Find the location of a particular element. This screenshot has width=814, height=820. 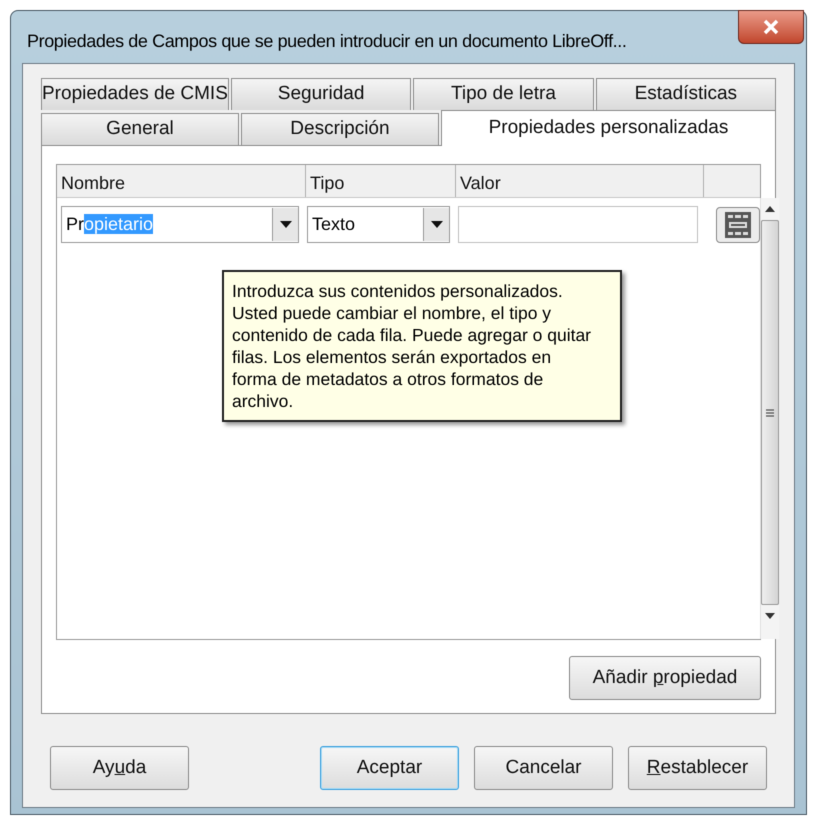

tooltip: Introduzca sus contenidos personalizados. Usted puede cambiar el nombre, el tipo y contenido de cada fila. Puede agregar o quitar filas. Los elementos serán exportados en forma de metadatos a otros formatos de archivo. is located at coordinates (422, 346).